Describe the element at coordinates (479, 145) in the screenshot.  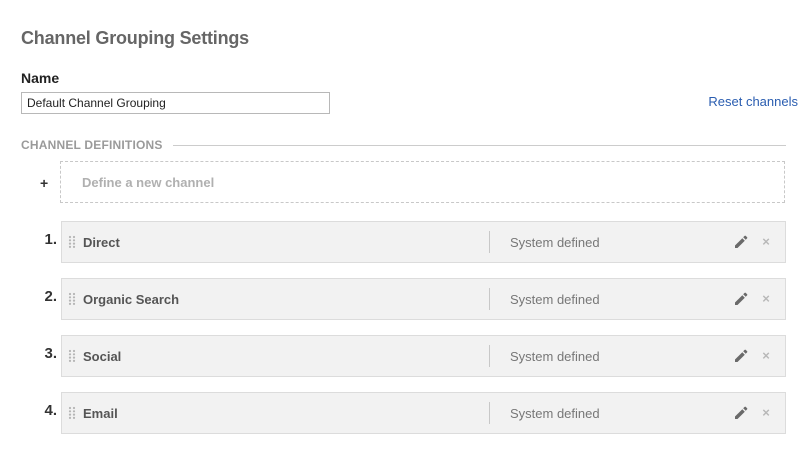
I see `section-divider` at that location.